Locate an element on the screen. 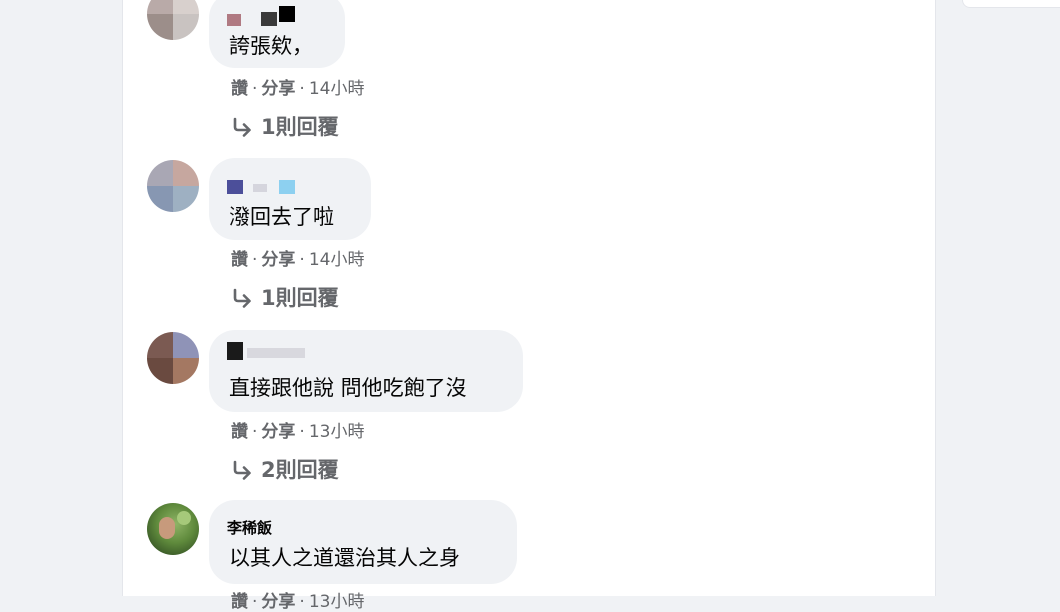 The height and width of the screenshot is (612, 1060). view-replies-button: 2則回覆 is located at coordinates (285, 469).